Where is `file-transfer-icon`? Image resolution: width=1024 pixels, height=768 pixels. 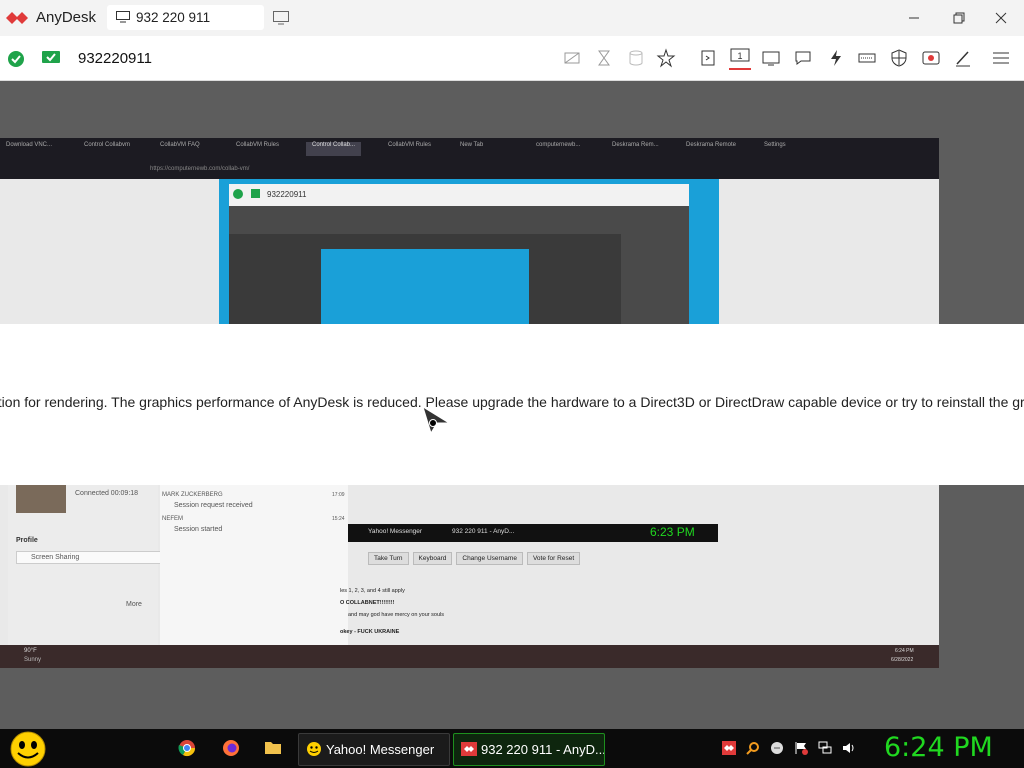 file-transfer-icon is located at coordinates (708, 58).